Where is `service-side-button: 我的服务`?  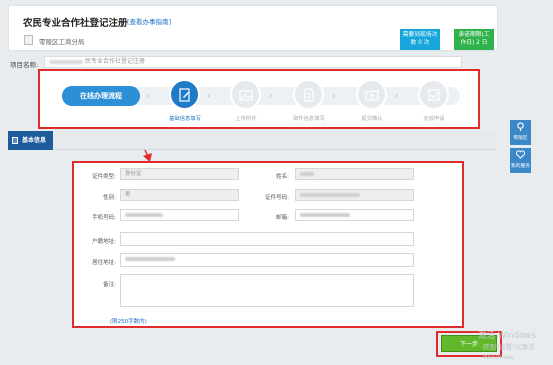 service-side-button: 我的服务 is located at coordinates (520, 160).